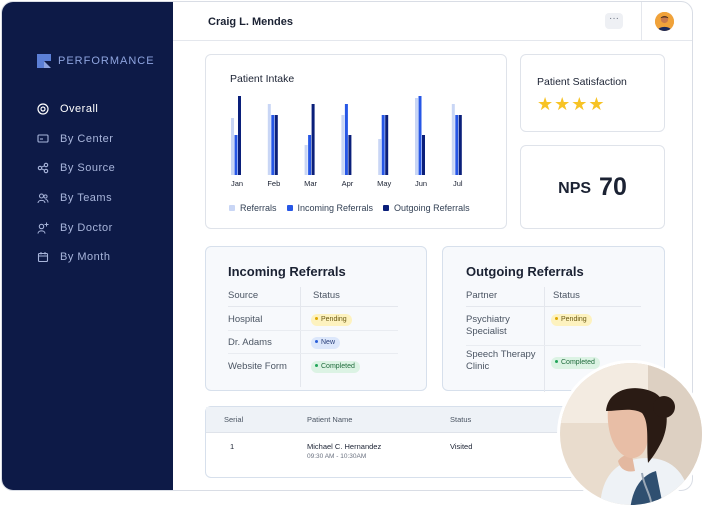 Image resolution: width=705 pixels, height=508 pixels. I want to click on column-header-source: Source, so click(243, 295).